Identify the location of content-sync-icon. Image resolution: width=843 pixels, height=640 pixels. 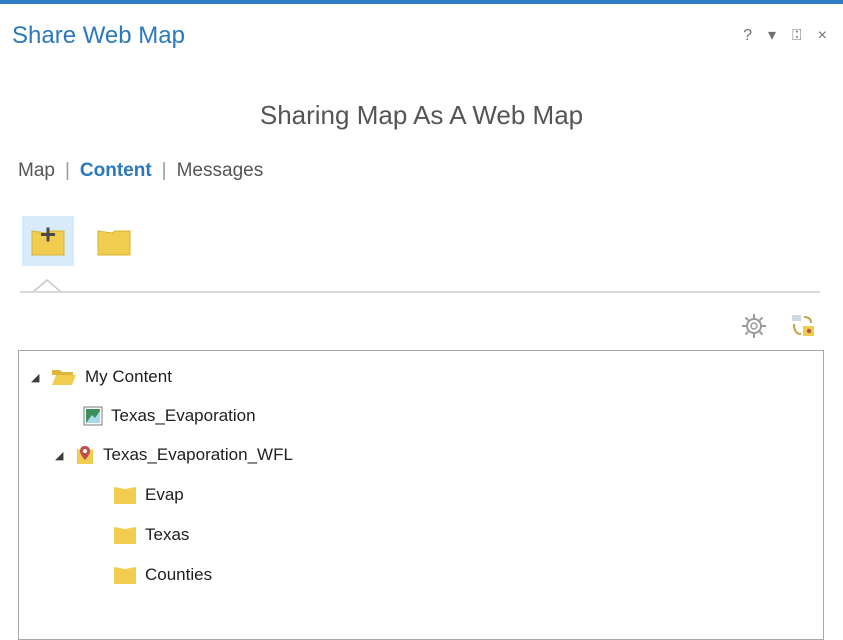
(803, 326).